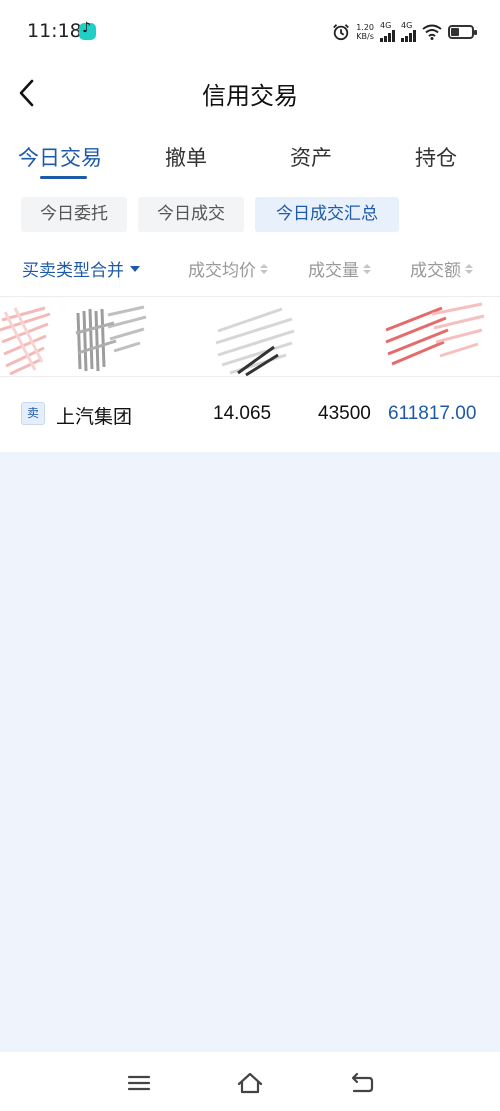  I want to click on sort-volume: 成交量, so click(339, 268).